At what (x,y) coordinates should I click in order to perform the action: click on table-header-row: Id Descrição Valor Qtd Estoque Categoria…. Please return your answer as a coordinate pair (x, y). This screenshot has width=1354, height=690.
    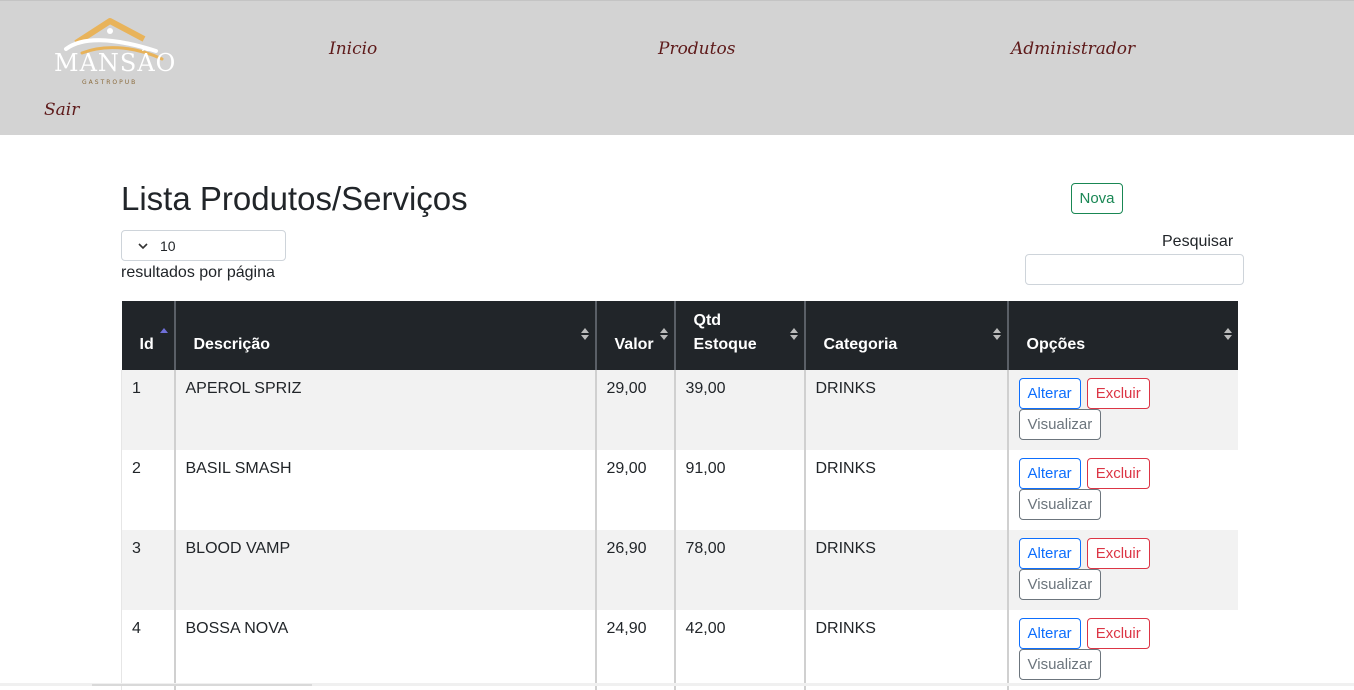
    Looking at the image, I should click on (679, 335).